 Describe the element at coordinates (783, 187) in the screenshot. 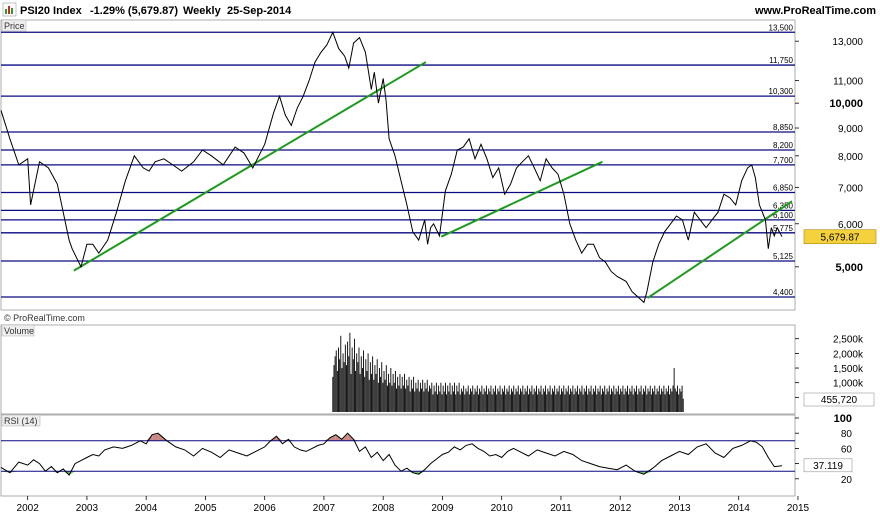

I see `level-label: 6,850` at that location.